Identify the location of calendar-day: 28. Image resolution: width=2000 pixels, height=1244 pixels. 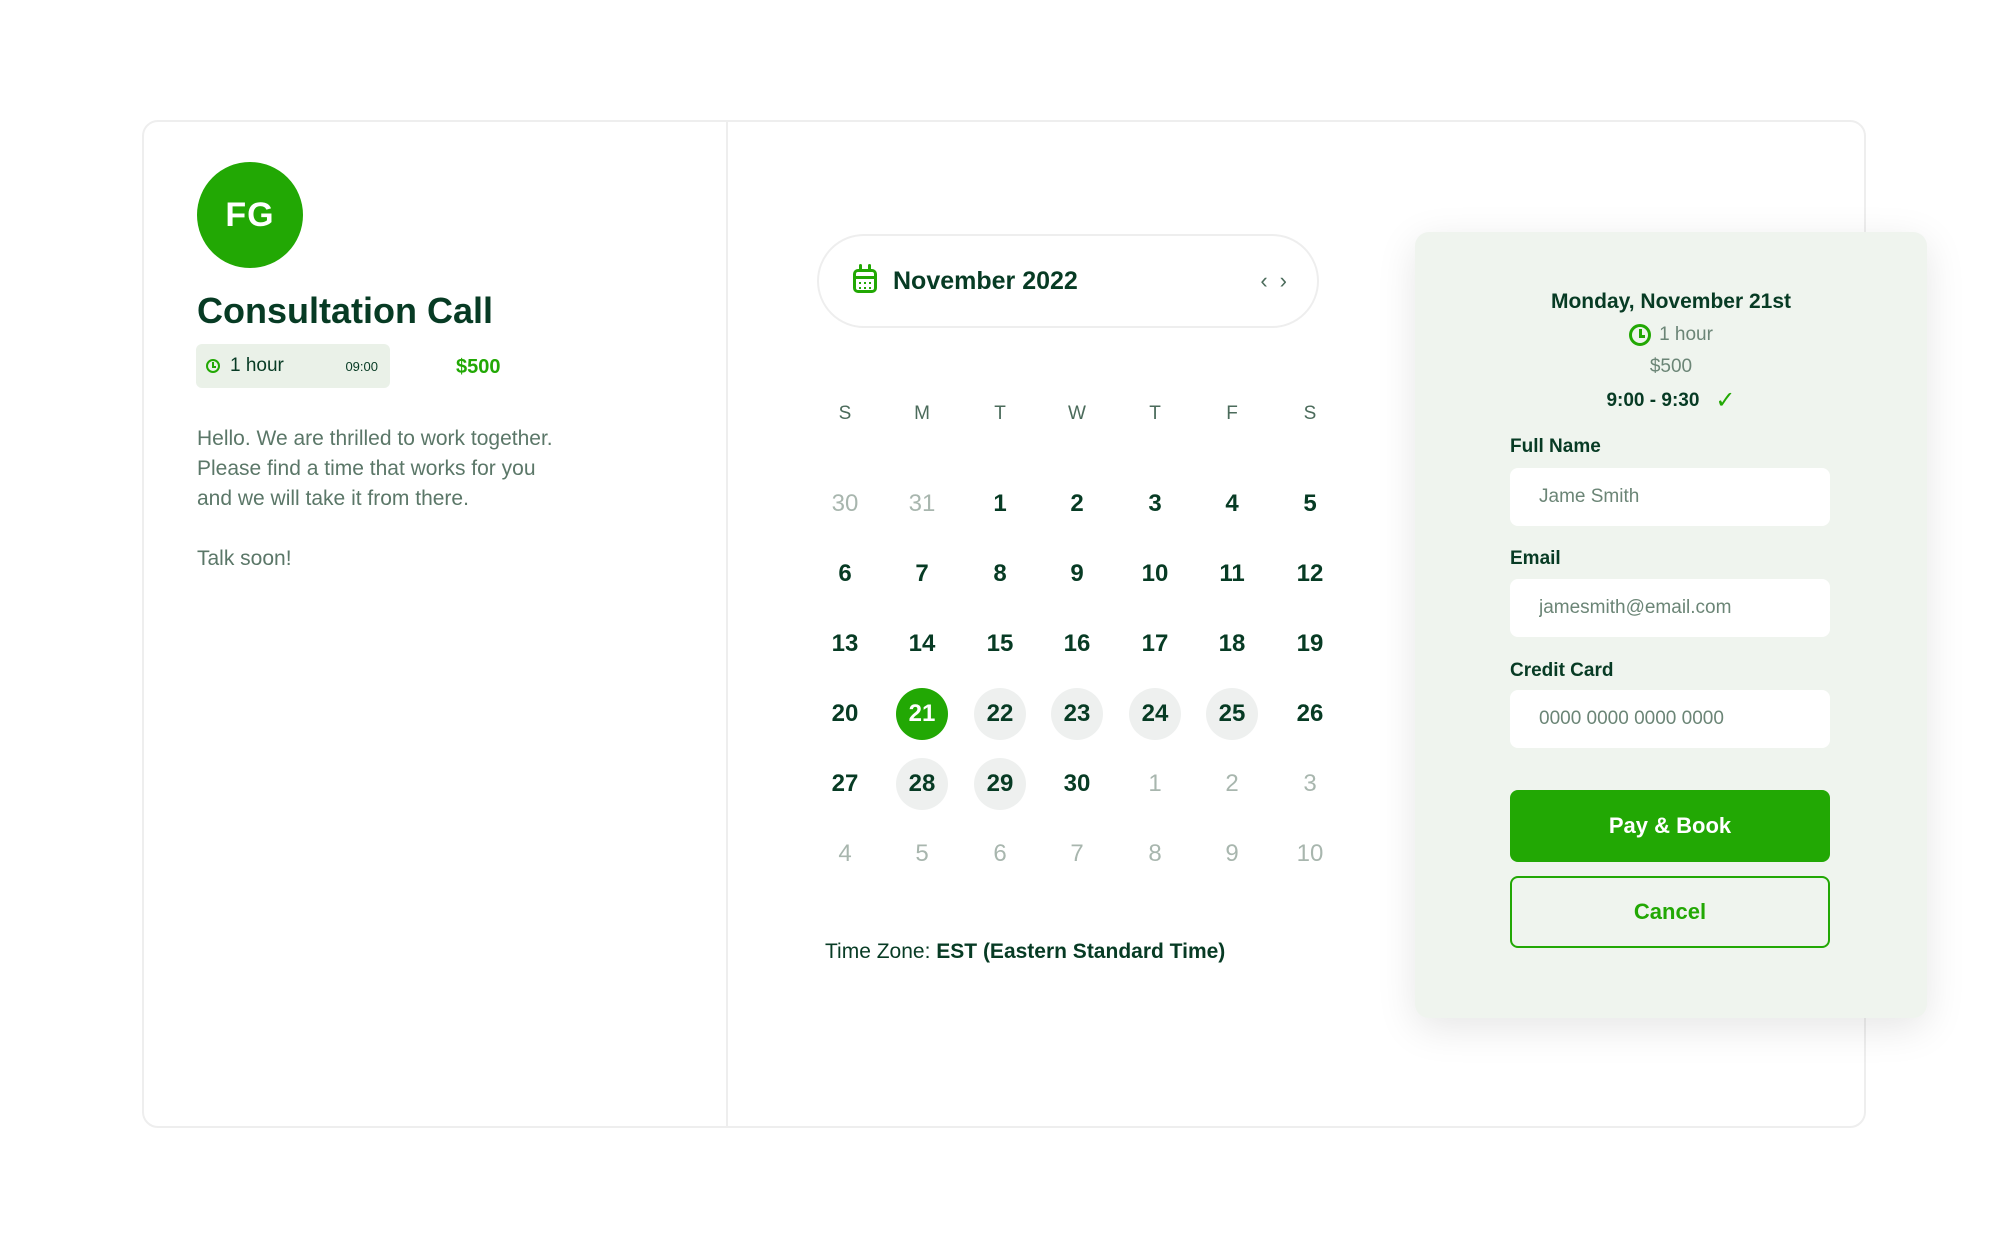
(922, 784).